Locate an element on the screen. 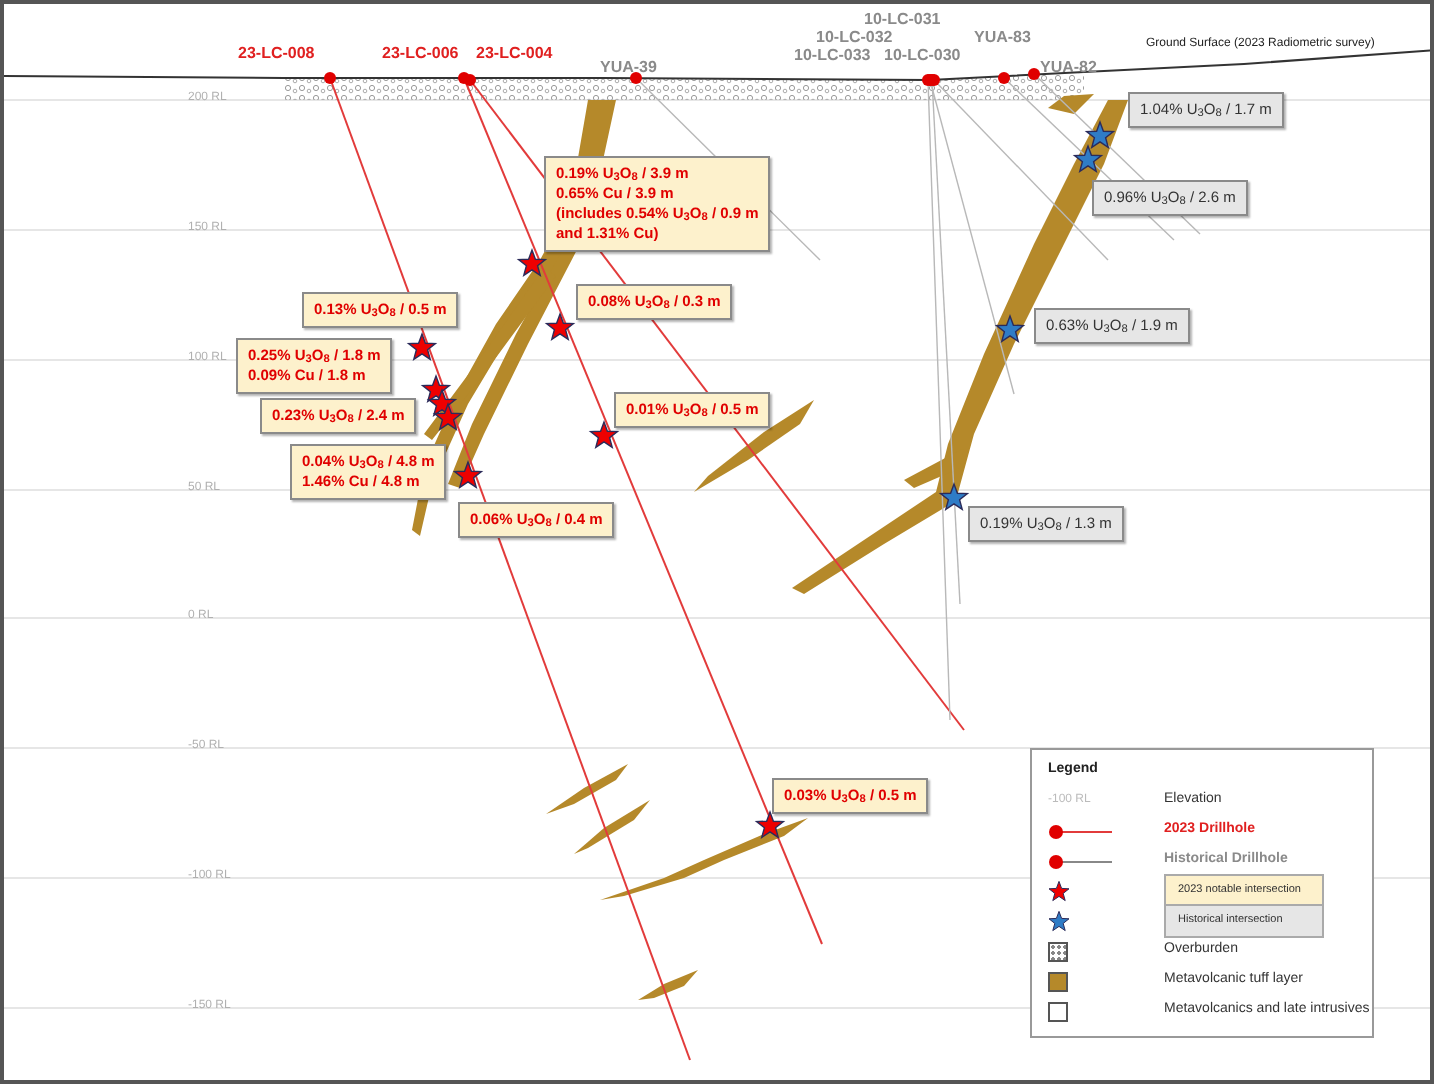 This screenshot has height=1084, width=1434. drillhole-label: 10-LC-031 is located at coordinates (902, 20).